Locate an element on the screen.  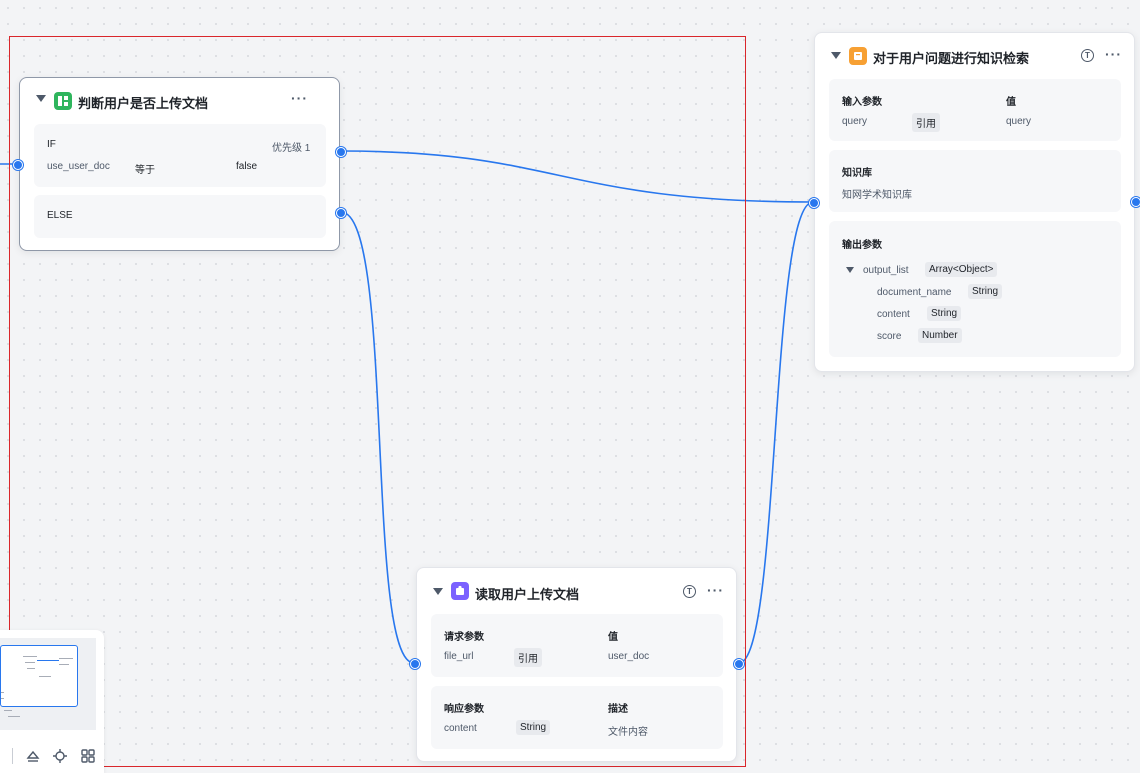
if-output-port is located at coordinates (341, 152).